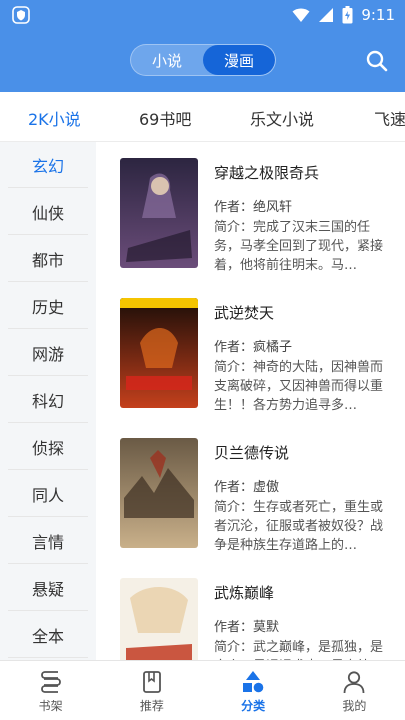 The image size is (405, 720). Describe the element at coordinates (48, 212) in the screenshot. I see `category-item: 仙侠` at that location.